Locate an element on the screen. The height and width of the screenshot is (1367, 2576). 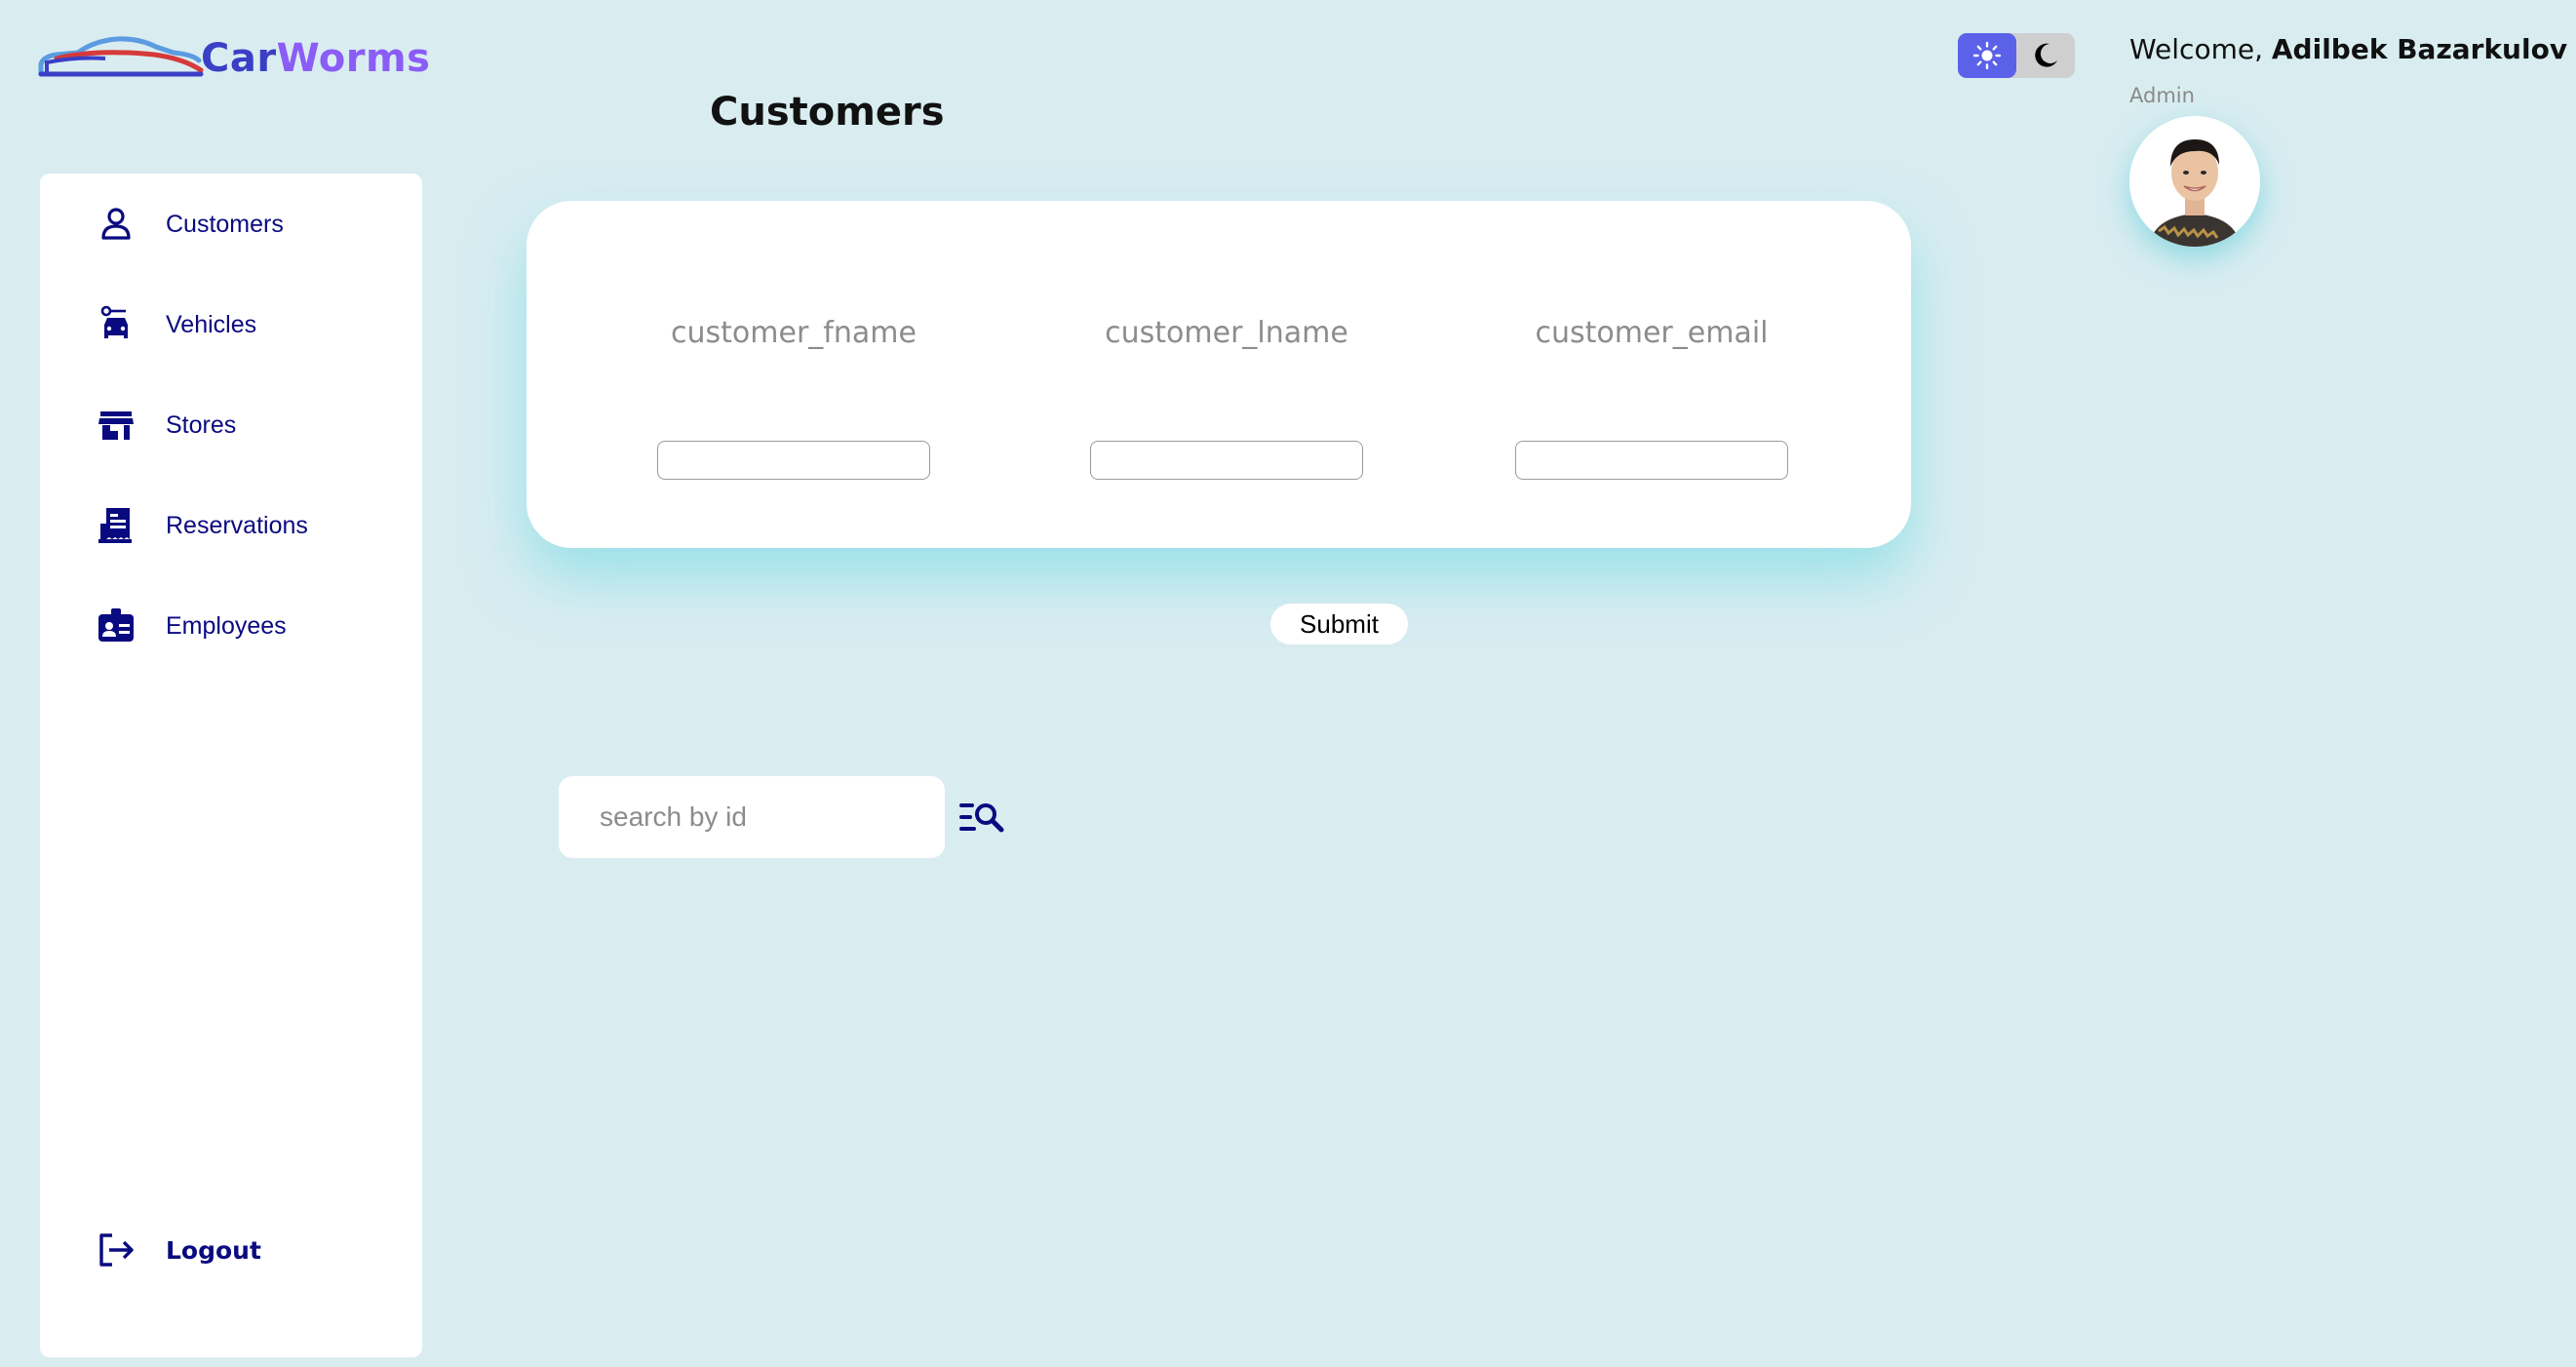
car-icon is located at coordinates (116, 324).